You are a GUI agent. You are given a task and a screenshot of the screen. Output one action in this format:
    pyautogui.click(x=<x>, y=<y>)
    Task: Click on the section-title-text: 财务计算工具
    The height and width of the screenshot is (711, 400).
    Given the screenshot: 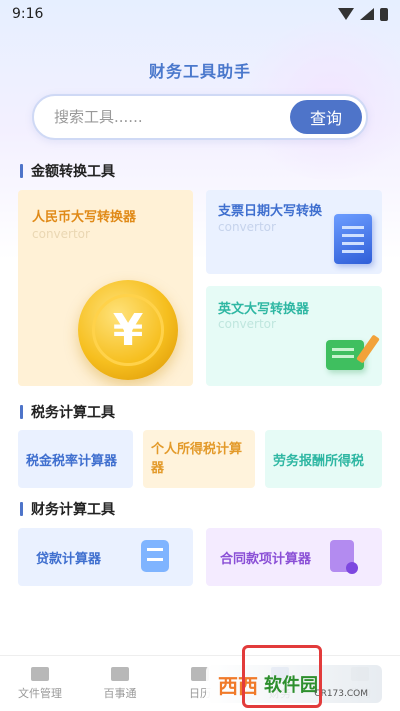 What is the action you would take?
    pyautogui.click(x=73, y=510)
    